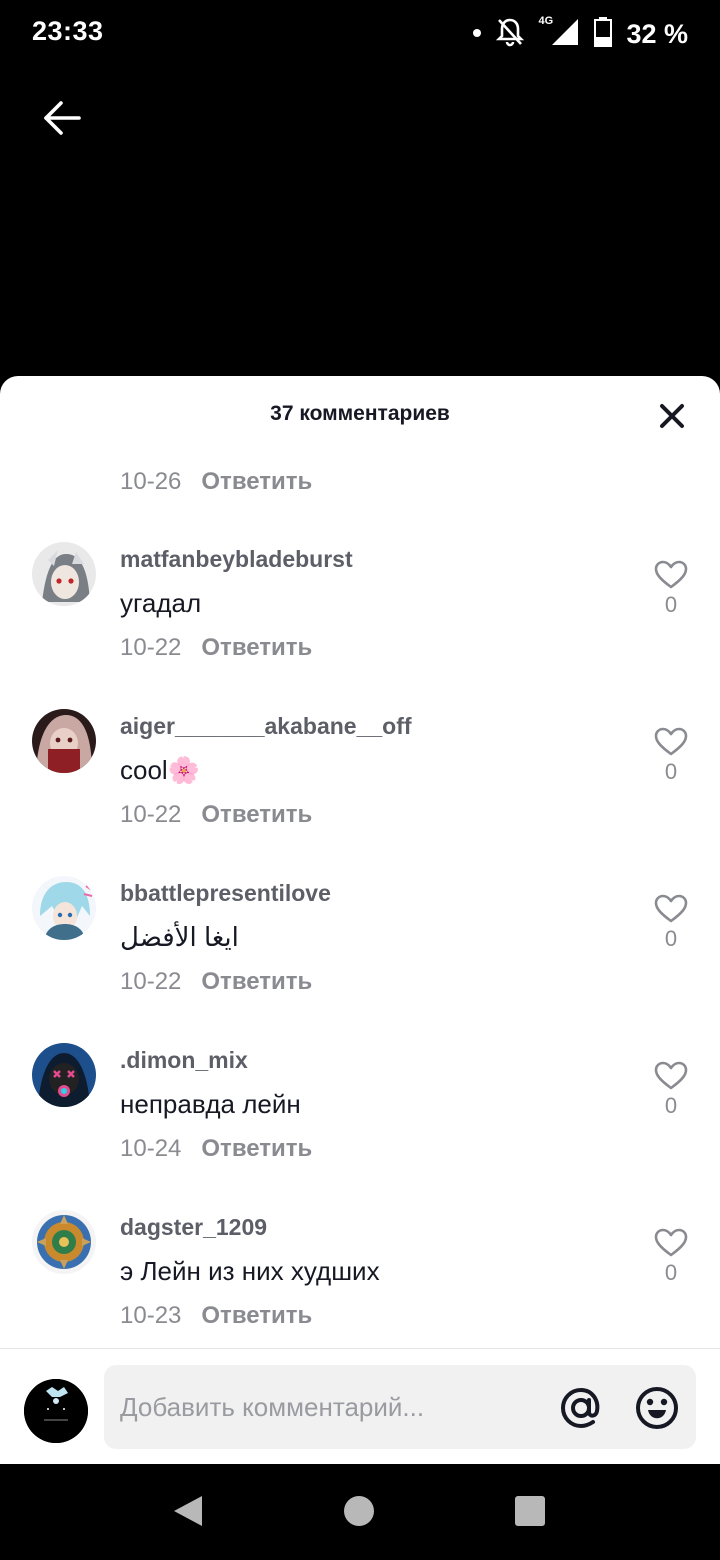 This screenshot has width=720, height=1560. I want to click on comment-username: matfanbeybladeburst, so click(236, 559).